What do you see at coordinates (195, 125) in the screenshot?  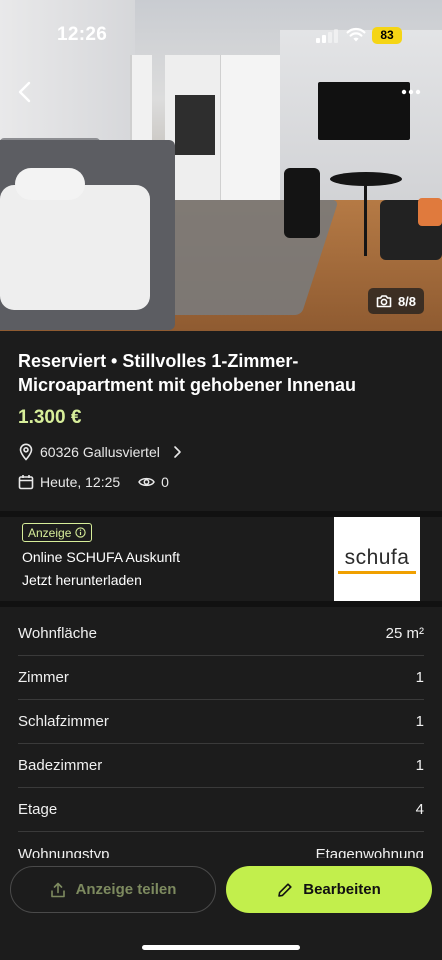 I see `photo-shelf` at bounding box center [195, 125].